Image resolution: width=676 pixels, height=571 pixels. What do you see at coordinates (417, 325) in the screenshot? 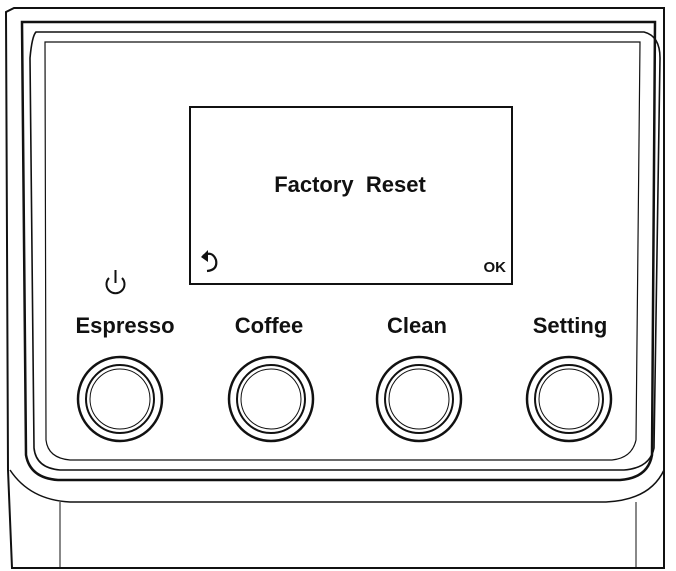
I see `clean-label: Clean` at bounding box center [417, 325].